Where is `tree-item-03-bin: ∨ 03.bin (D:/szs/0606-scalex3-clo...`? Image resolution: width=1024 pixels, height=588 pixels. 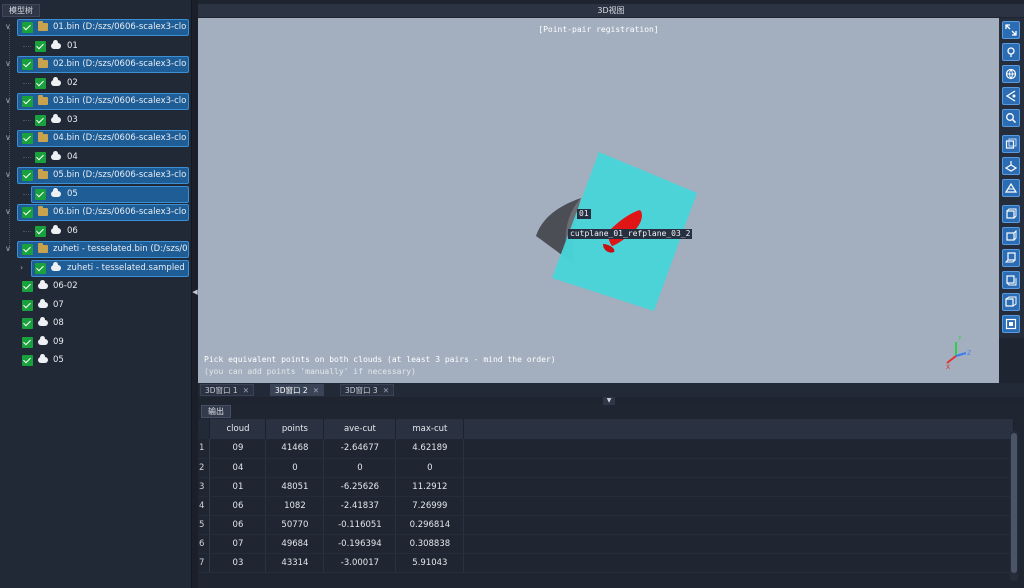 tree-item-03-bin: ∨ 03.bin (D:/szs/0606-scalex3-clo... is located at coordinates (96, 102).